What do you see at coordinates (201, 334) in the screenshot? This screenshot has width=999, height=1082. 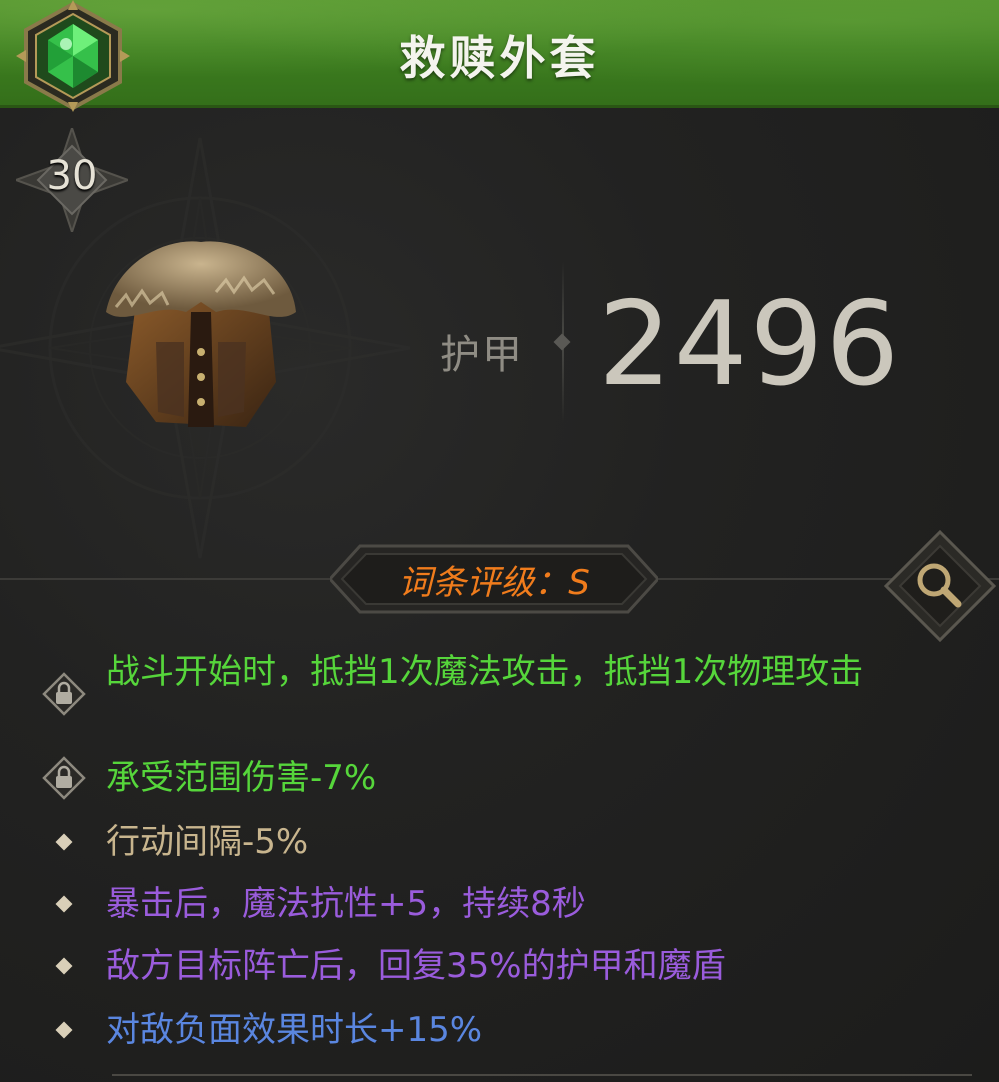 I see `fur-coat-armor-image` at bounding box center [201, 334].